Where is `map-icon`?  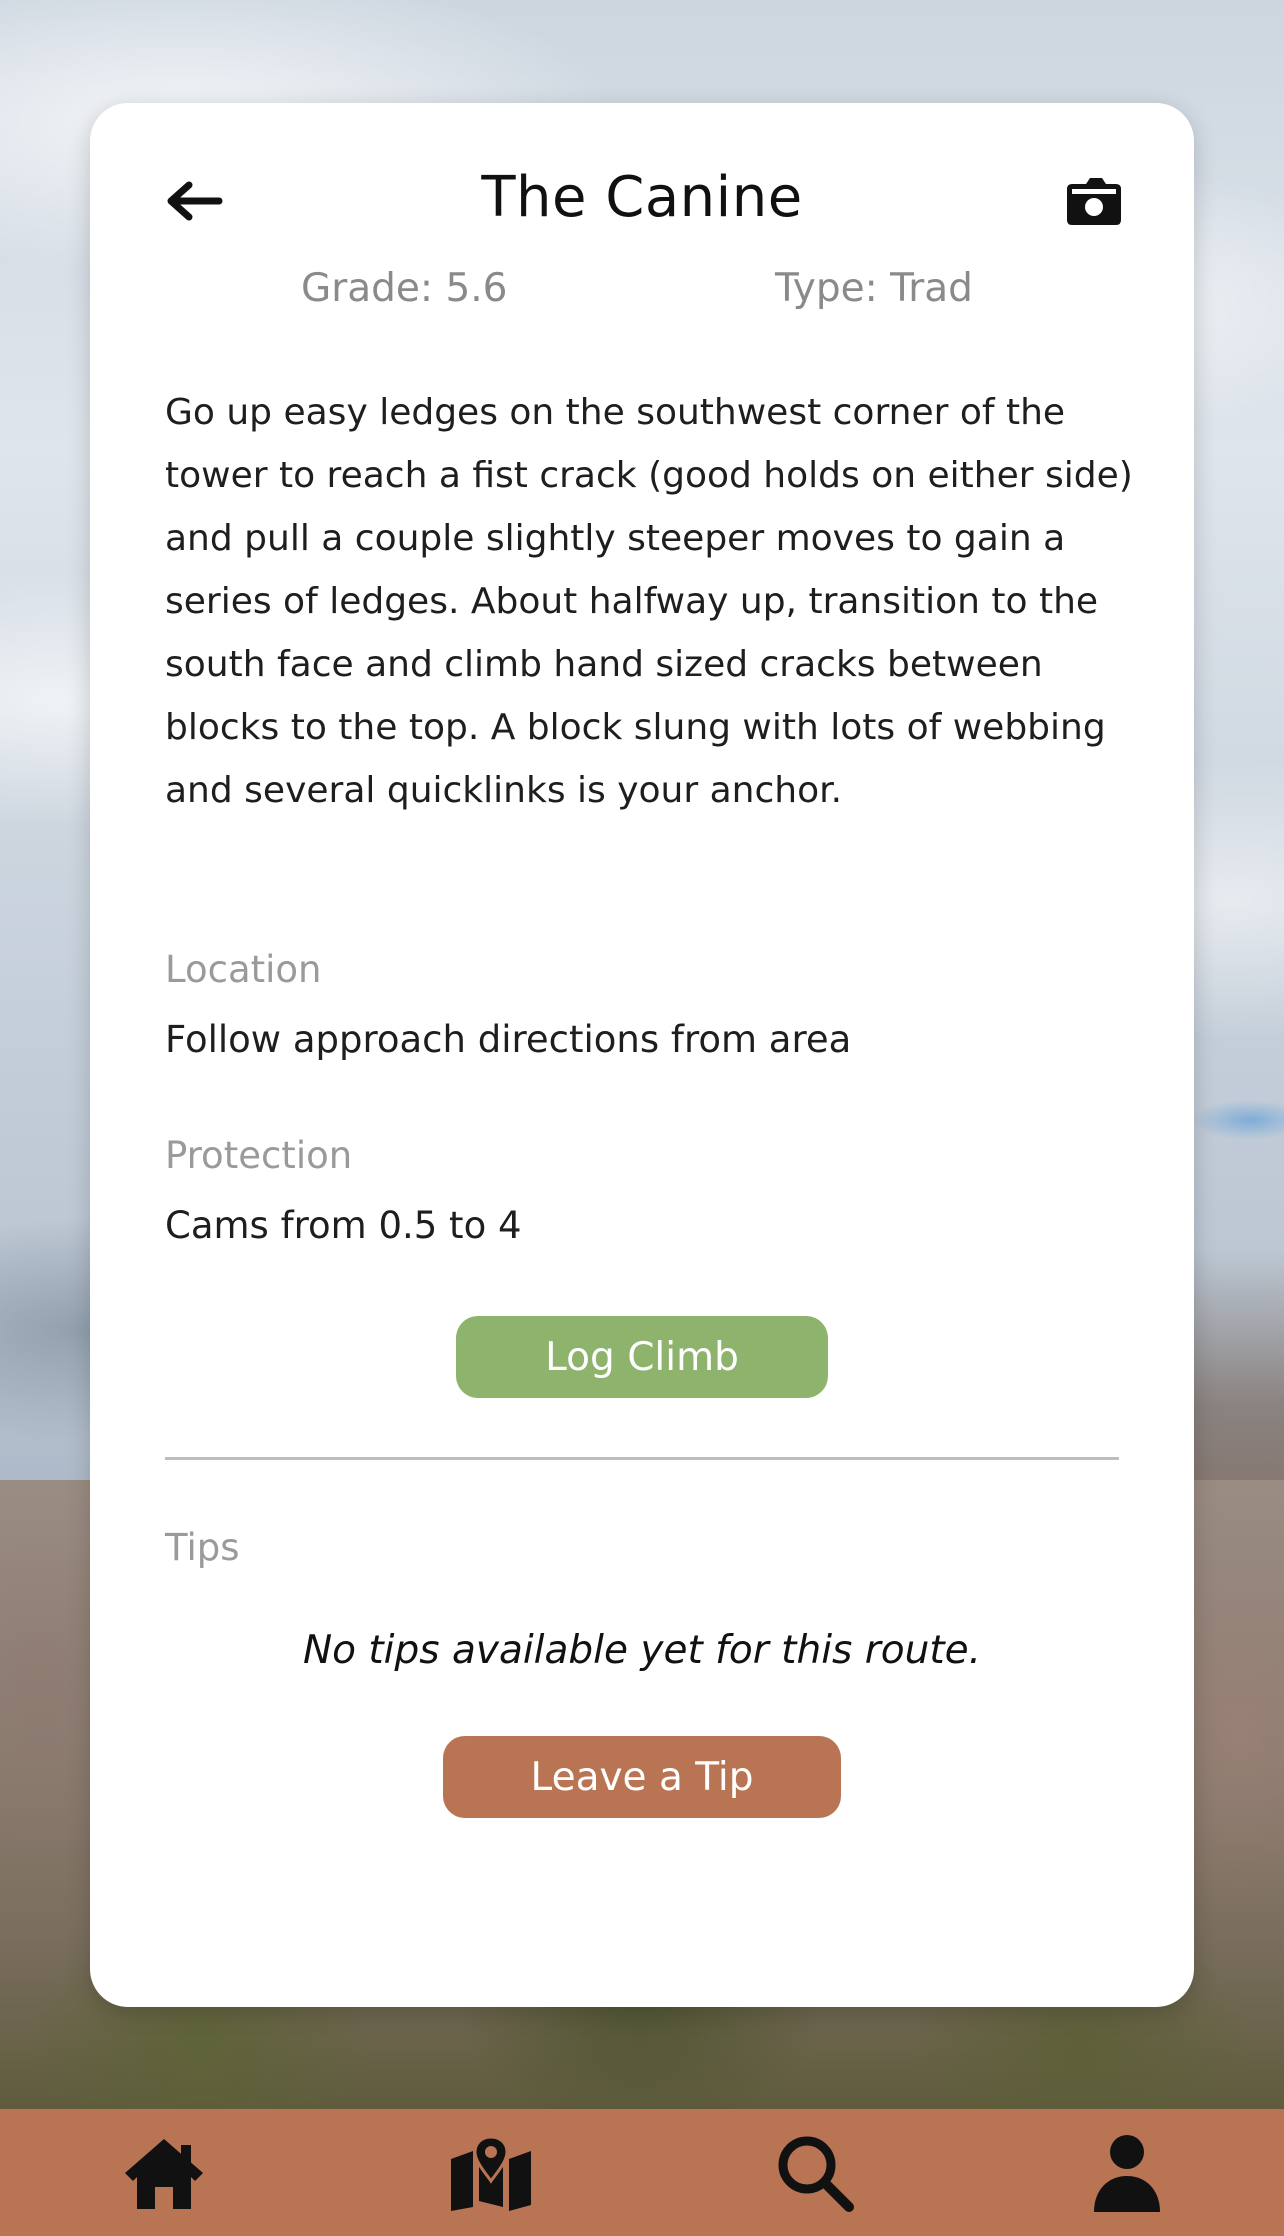
map-icon is located at coordinates (491, 2173).